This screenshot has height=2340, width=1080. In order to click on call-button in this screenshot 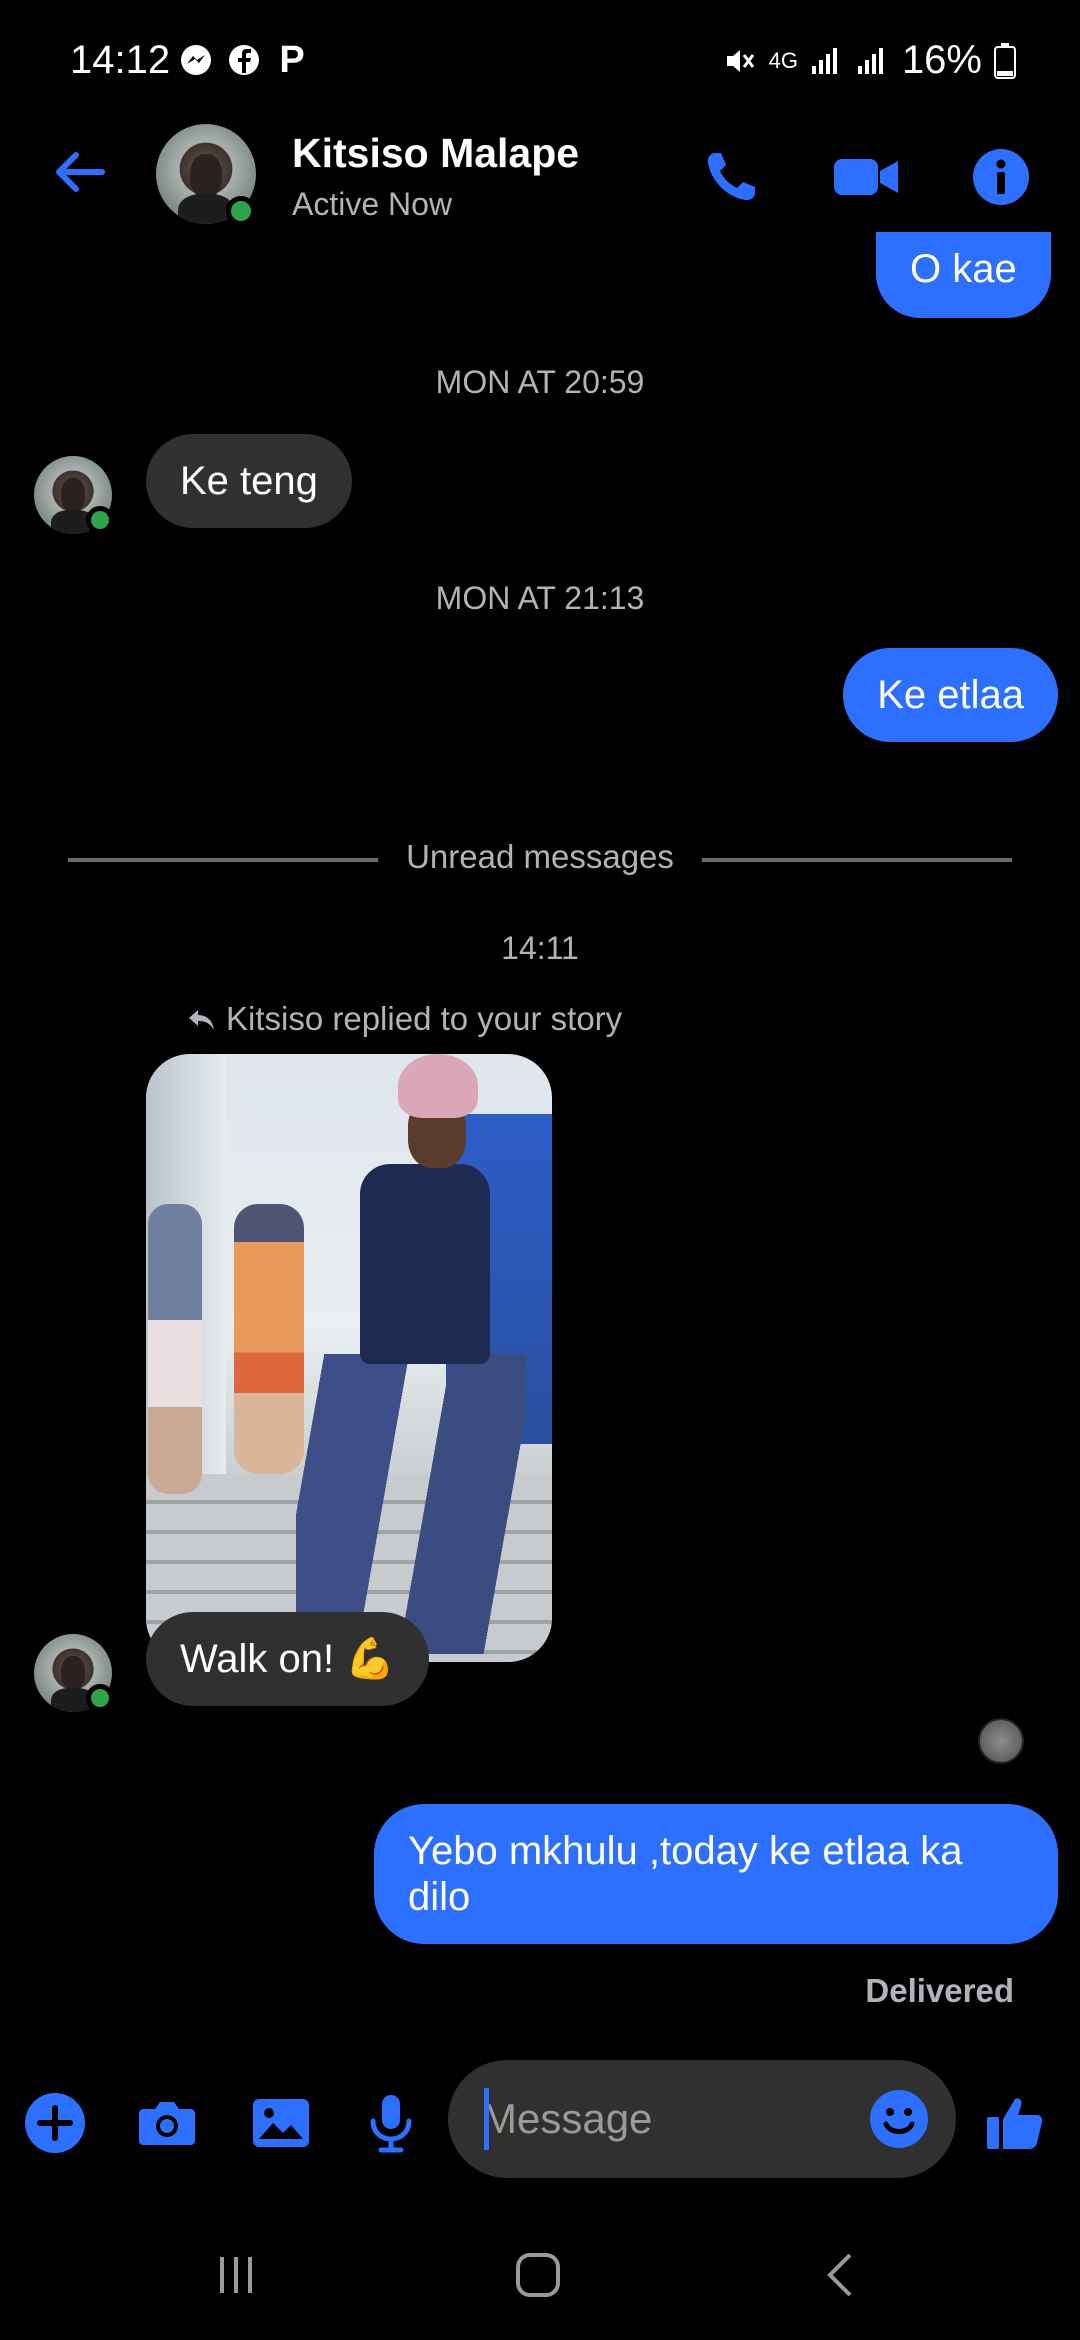, I will do `click(731, 177)`.